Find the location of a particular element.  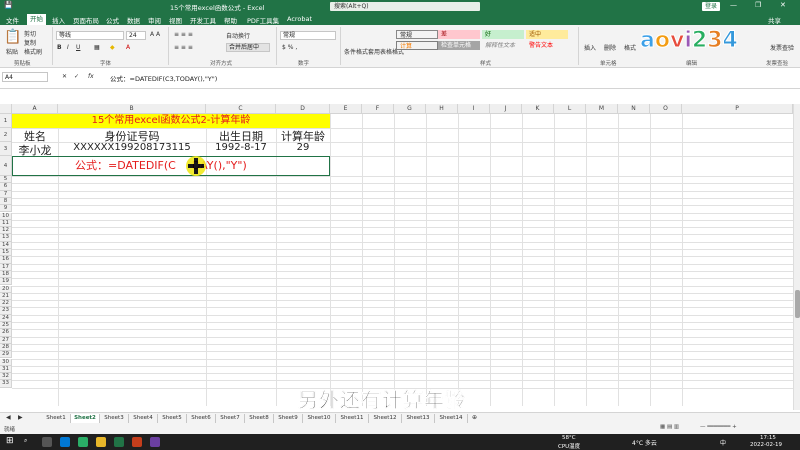

row-header: 5 is located at coordinates (6, 180).